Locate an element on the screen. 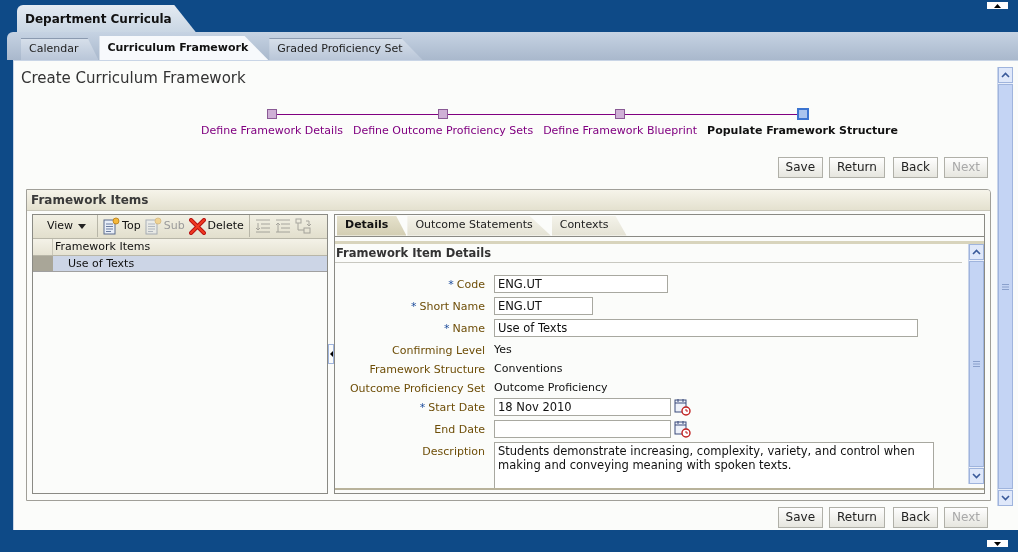  field-value: Outcome Proficiency is located at coordinates (551, 387).